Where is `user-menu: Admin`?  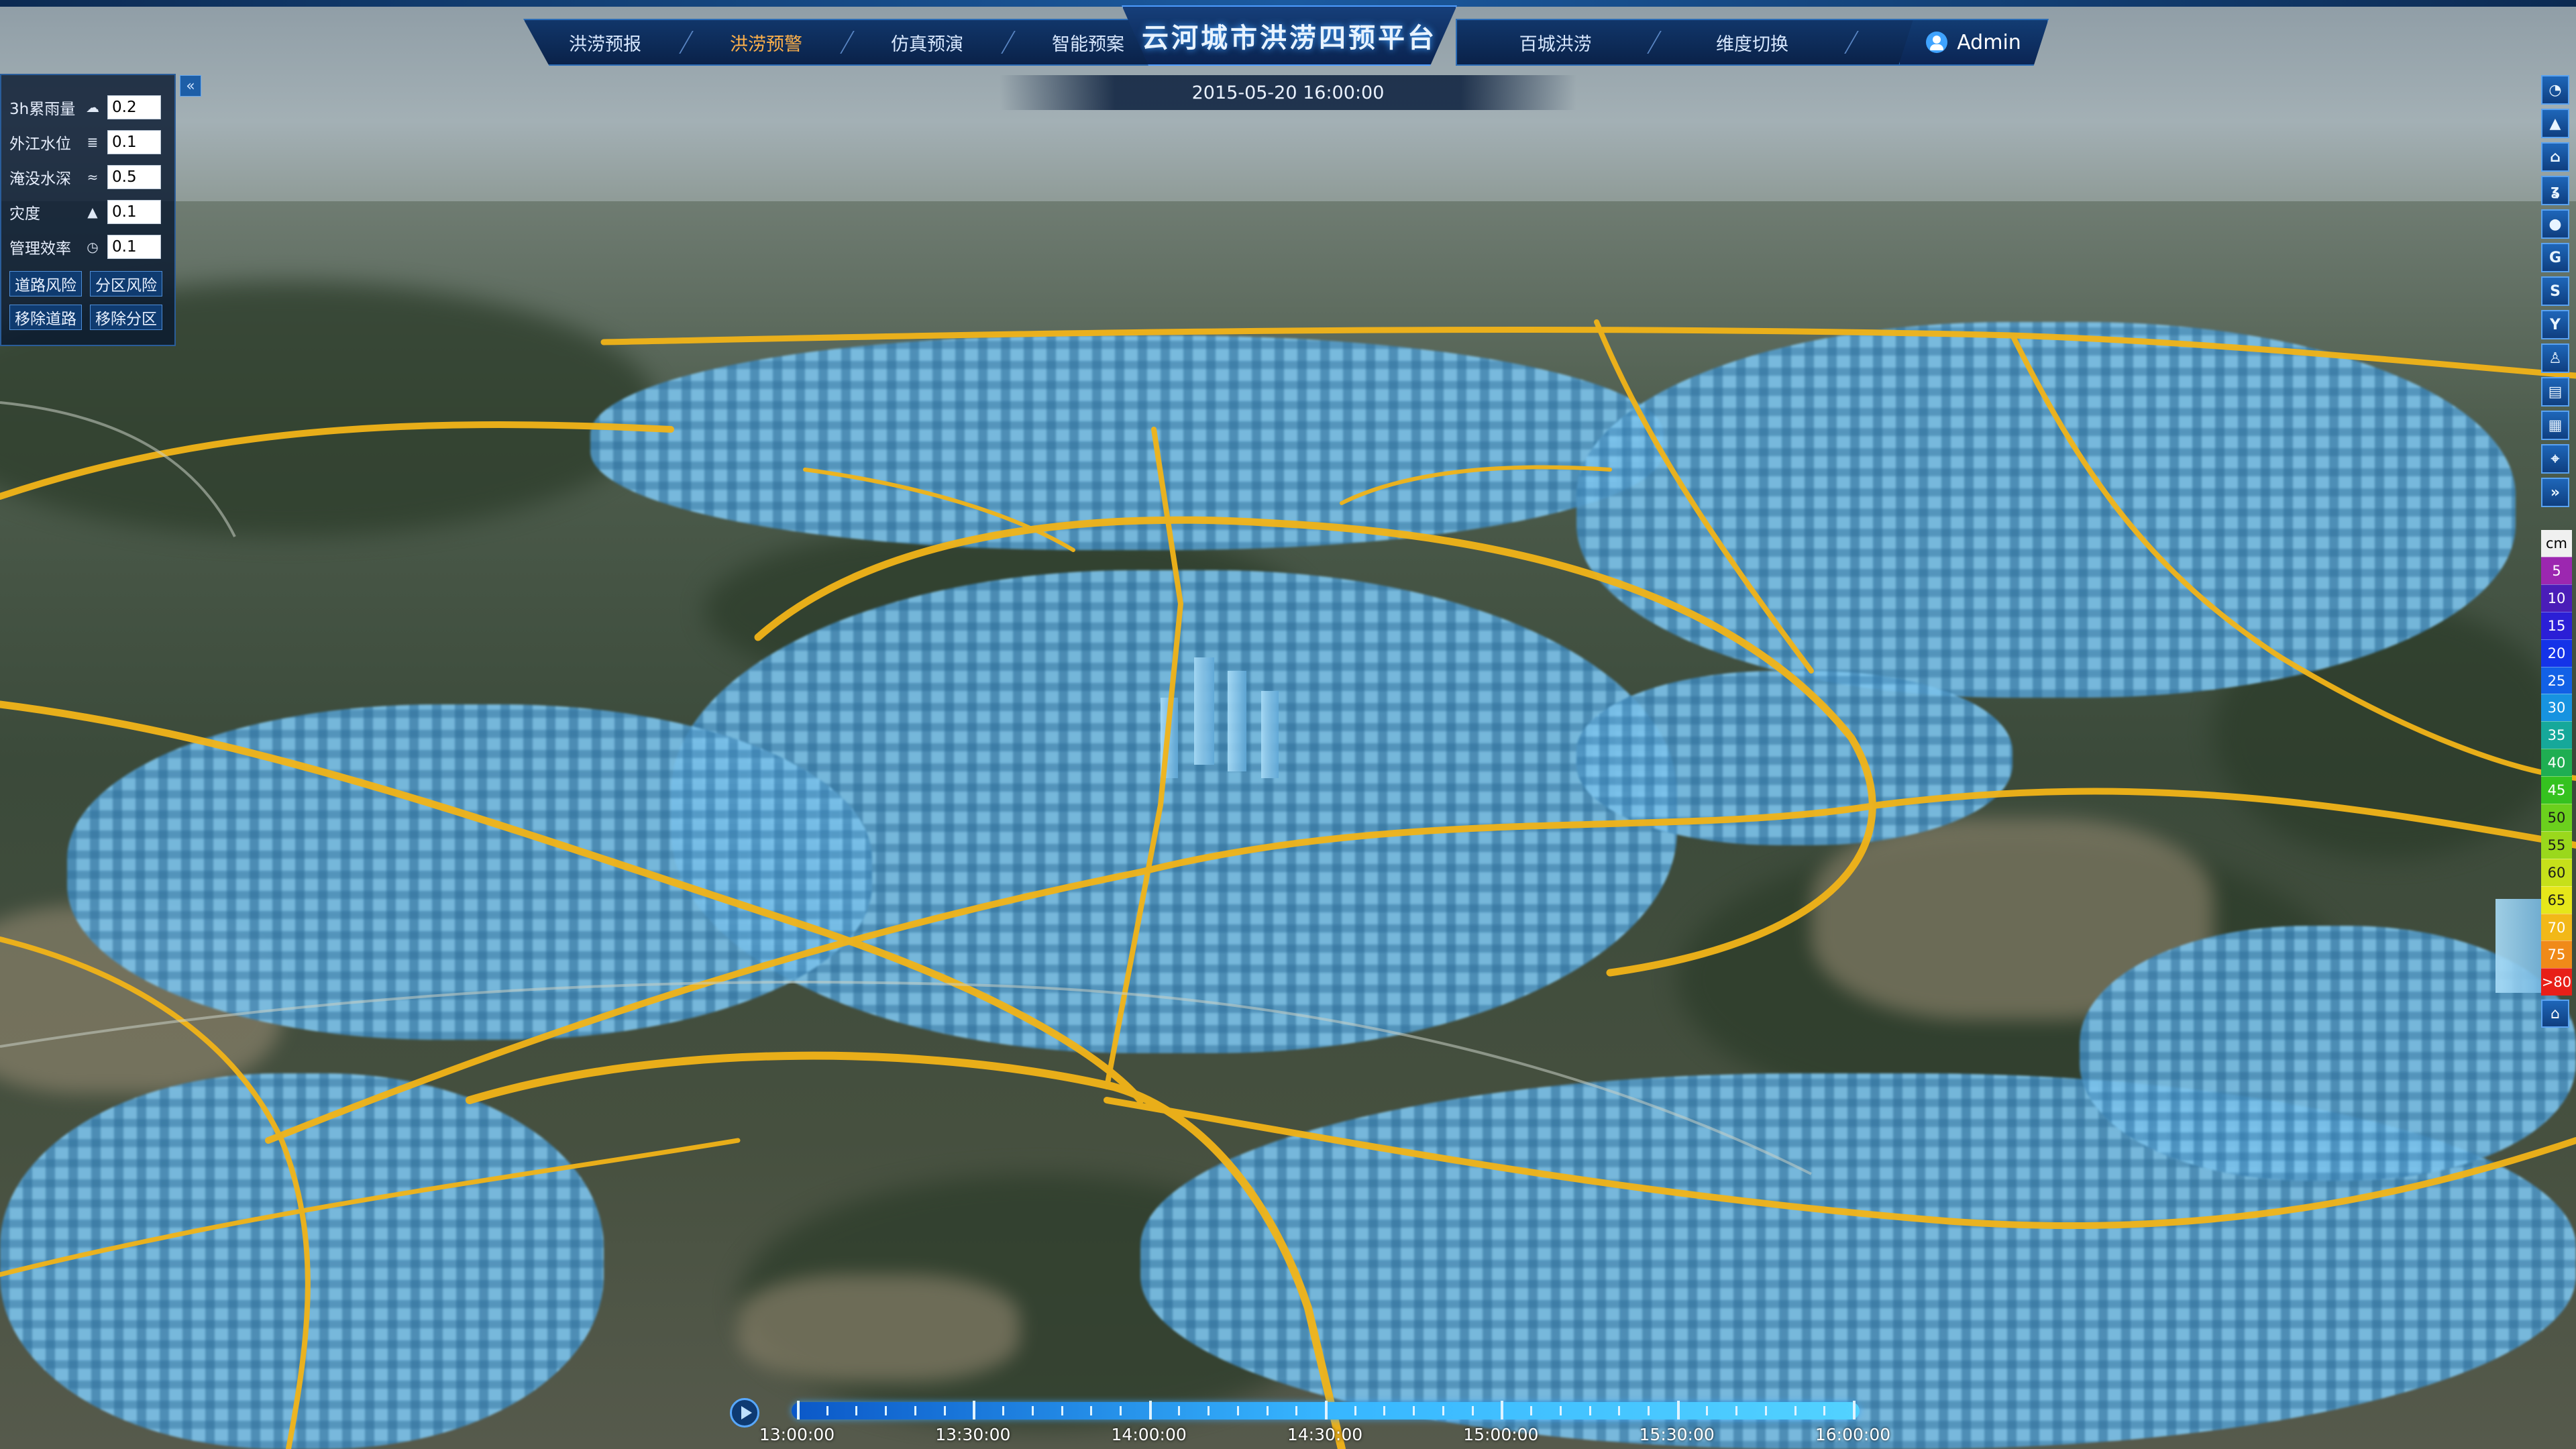
user-menu: Admin is located at coordinates (1973, 42).